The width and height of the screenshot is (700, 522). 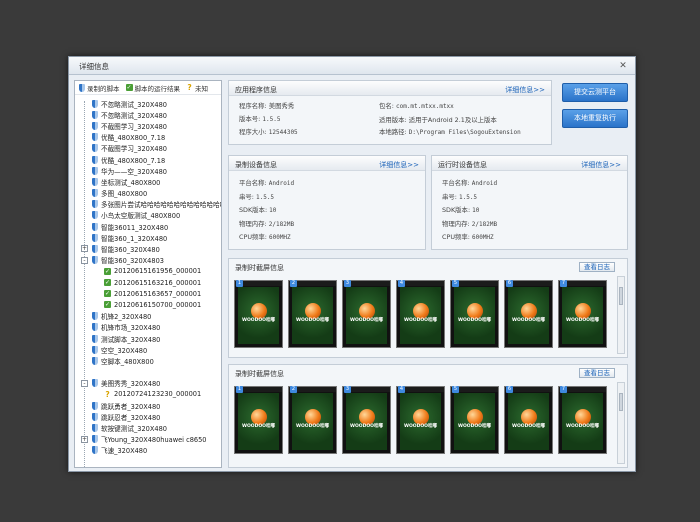 What do you see at coordinates (563, 283) in the screenshot?
I see `thumbnail-index: 7` at bounding box center [563, 283].